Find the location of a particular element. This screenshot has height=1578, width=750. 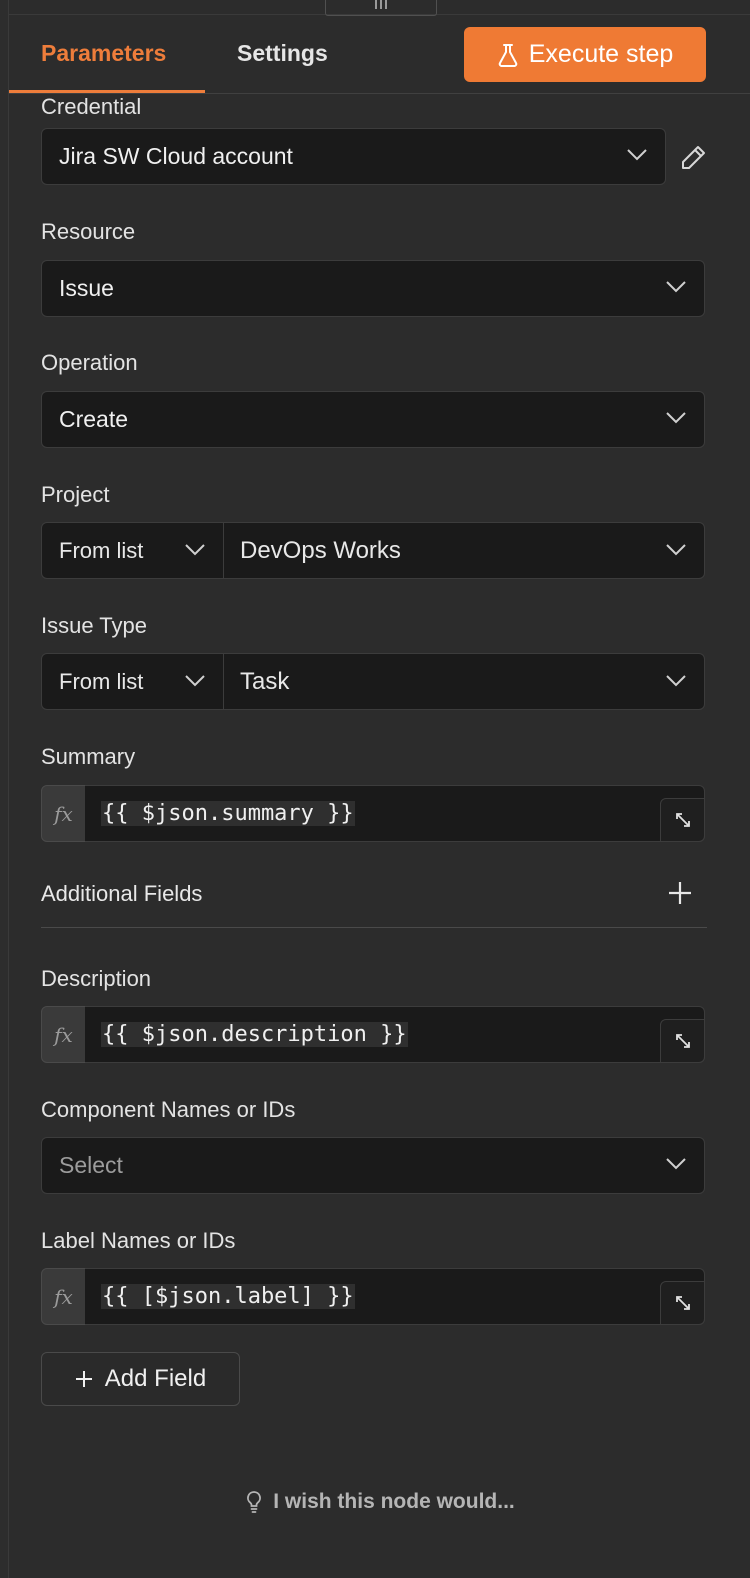

project-mode-select: From list is located at coordinates (133, 550).